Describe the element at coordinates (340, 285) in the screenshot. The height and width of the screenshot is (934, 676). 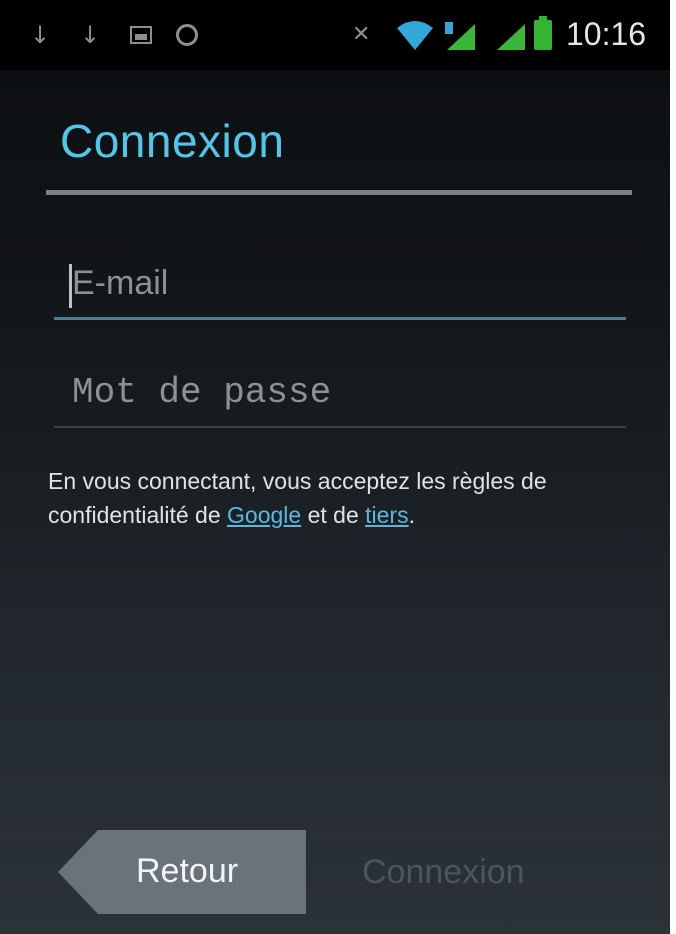
I see `email-field` at that location.